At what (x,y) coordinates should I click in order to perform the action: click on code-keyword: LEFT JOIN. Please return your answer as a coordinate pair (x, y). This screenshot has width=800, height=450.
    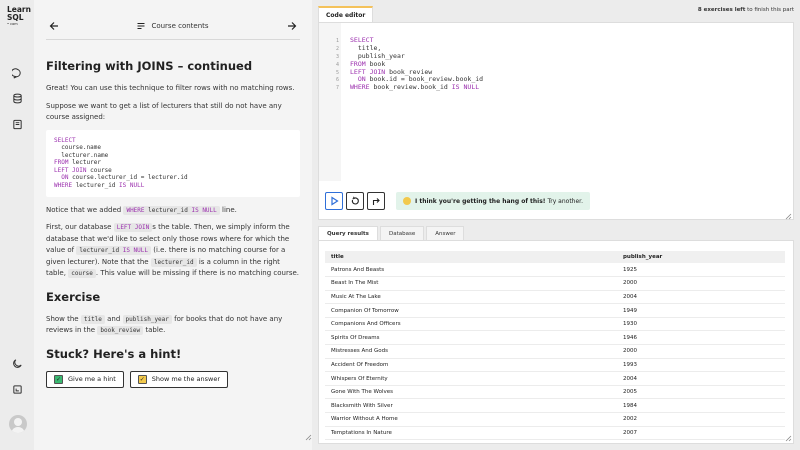
    Looking at the image, I should click on (370, 71).